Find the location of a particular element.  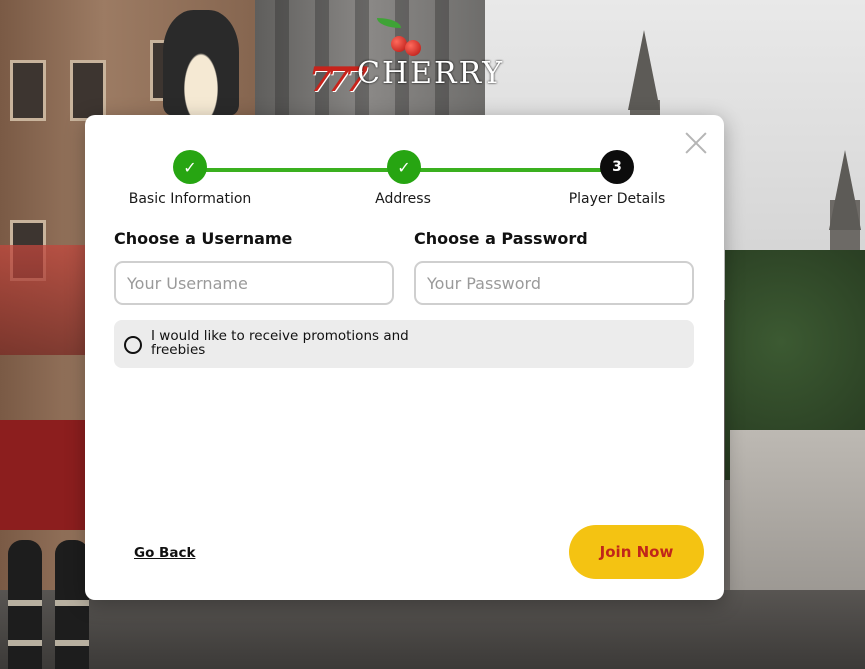

password-field-wrapper is located at coordinates (554, 283).